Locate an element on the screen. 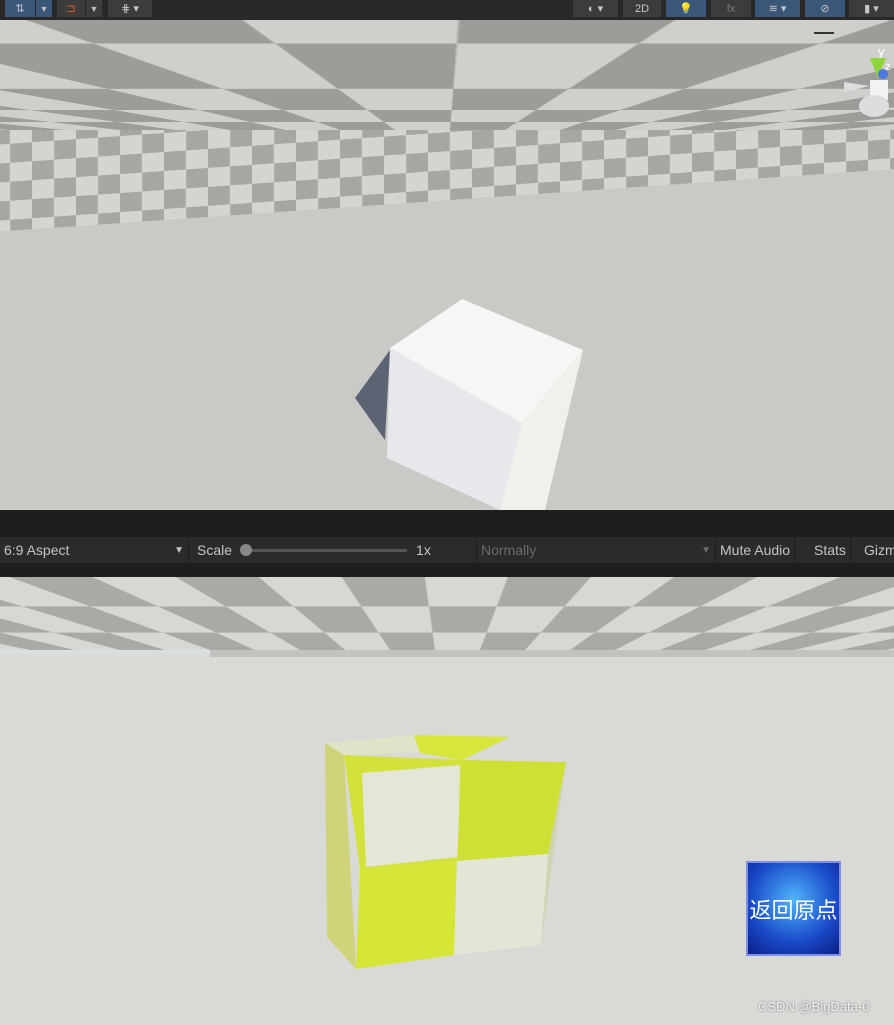 This screenshot has height=1025, width=894. shading-mode-icon: ◐ ▾ is located at coordinates (595, 8).